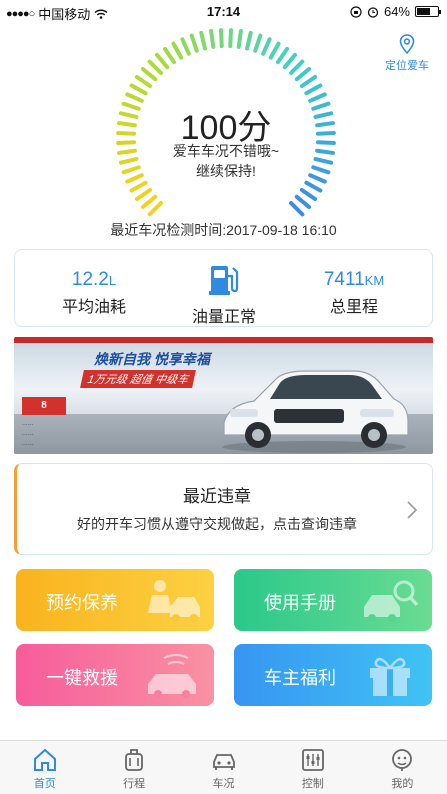  I want to click on fuel-consumption-label: 平均油耗, so click(93, 307).